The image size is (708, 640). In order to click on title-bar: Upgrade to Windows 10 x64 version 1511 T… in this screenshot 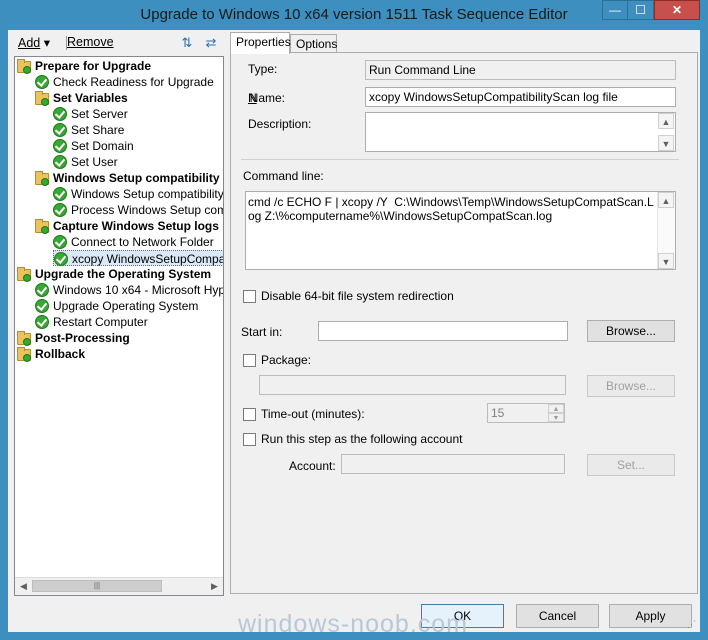, I will do `click(354, 15)`.